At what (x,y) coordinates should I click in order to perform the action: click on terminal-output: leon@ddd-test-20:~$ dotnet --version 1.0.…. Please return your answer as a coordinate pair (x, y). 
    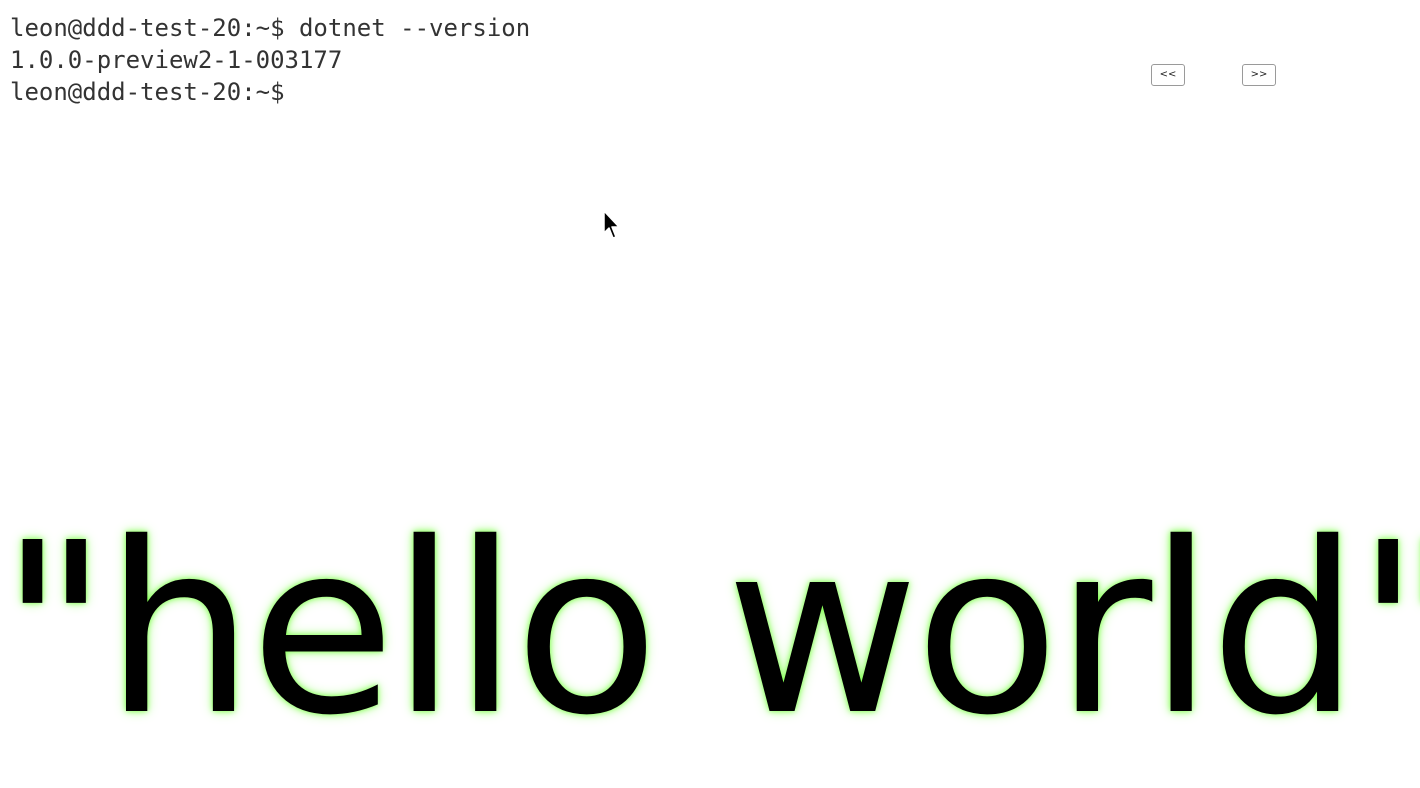
    Looking at the image, I should click on (270, 60).